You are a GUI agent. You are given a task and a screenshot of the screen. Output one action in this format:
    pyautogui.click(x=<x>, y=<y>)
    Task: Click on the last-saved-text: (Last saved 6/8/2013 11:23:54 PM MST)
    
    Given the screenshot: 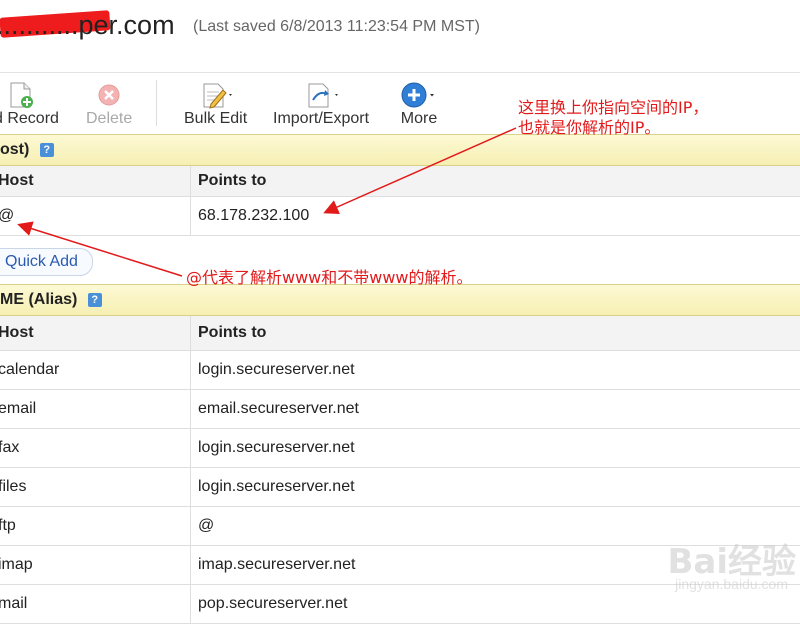 What is the action you would take?
    pyautogui.click(x=336, y=26)
    